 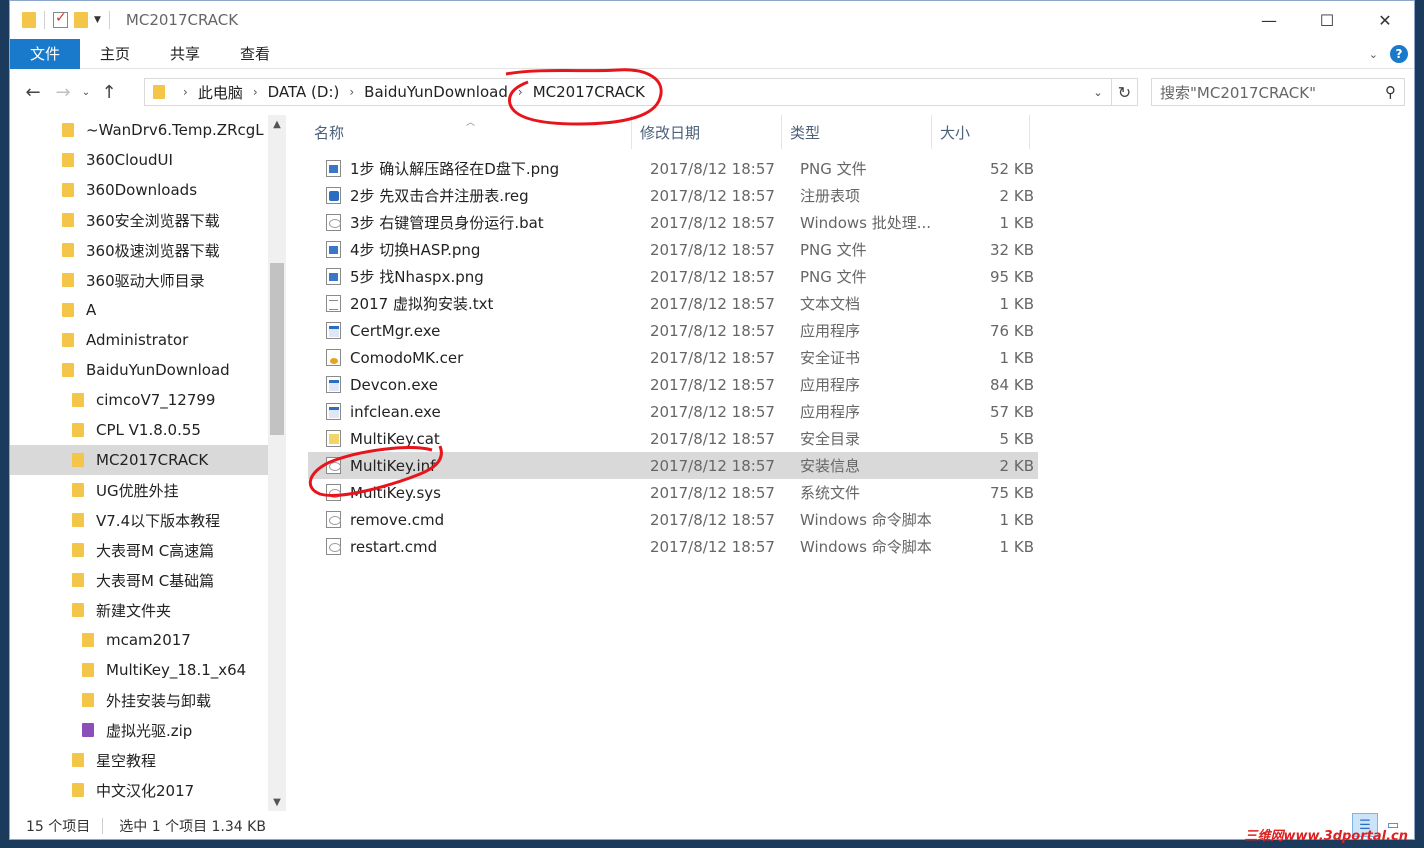 I want to click on file-type: Windows 命令脚本, so click(x=866, y=520).